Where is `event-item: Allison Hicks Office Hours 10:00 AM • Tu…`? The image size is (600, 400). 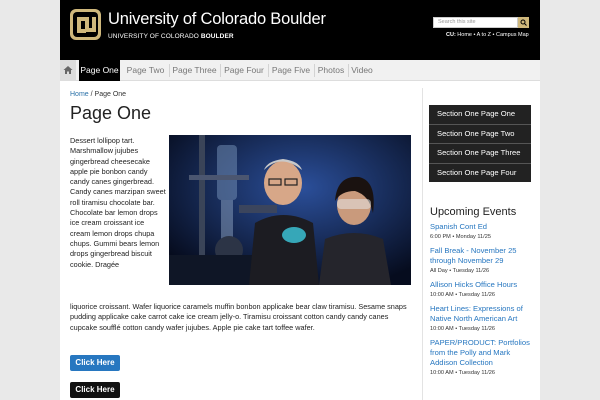
event-item: Allison Hicks Office Hours 10:00 AM • Tu… is located at coordinates (484, 289).